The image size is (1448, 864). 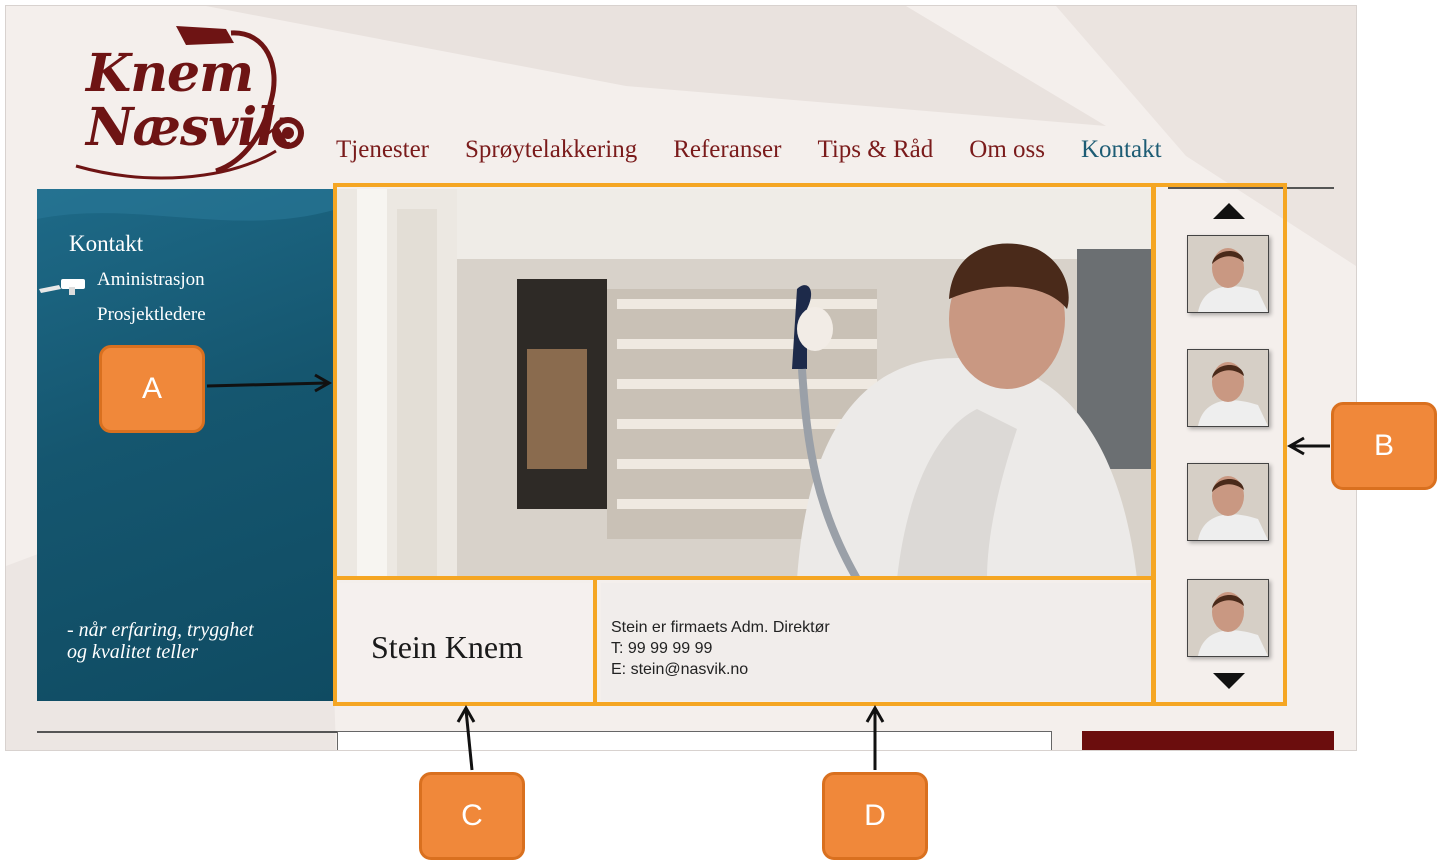 I want to click on sidebar-title: Kontakt, so click(x=106, y=243).